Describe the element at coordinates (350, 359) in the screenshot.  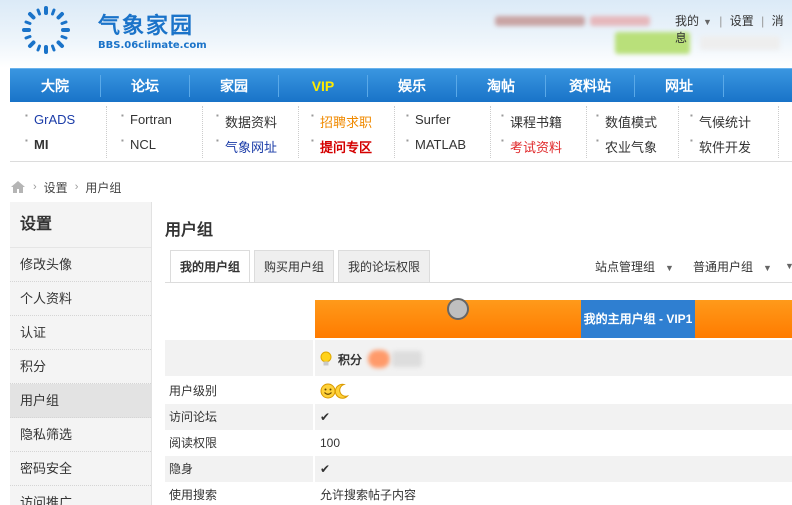
I see `score-label: 积分` at that location.